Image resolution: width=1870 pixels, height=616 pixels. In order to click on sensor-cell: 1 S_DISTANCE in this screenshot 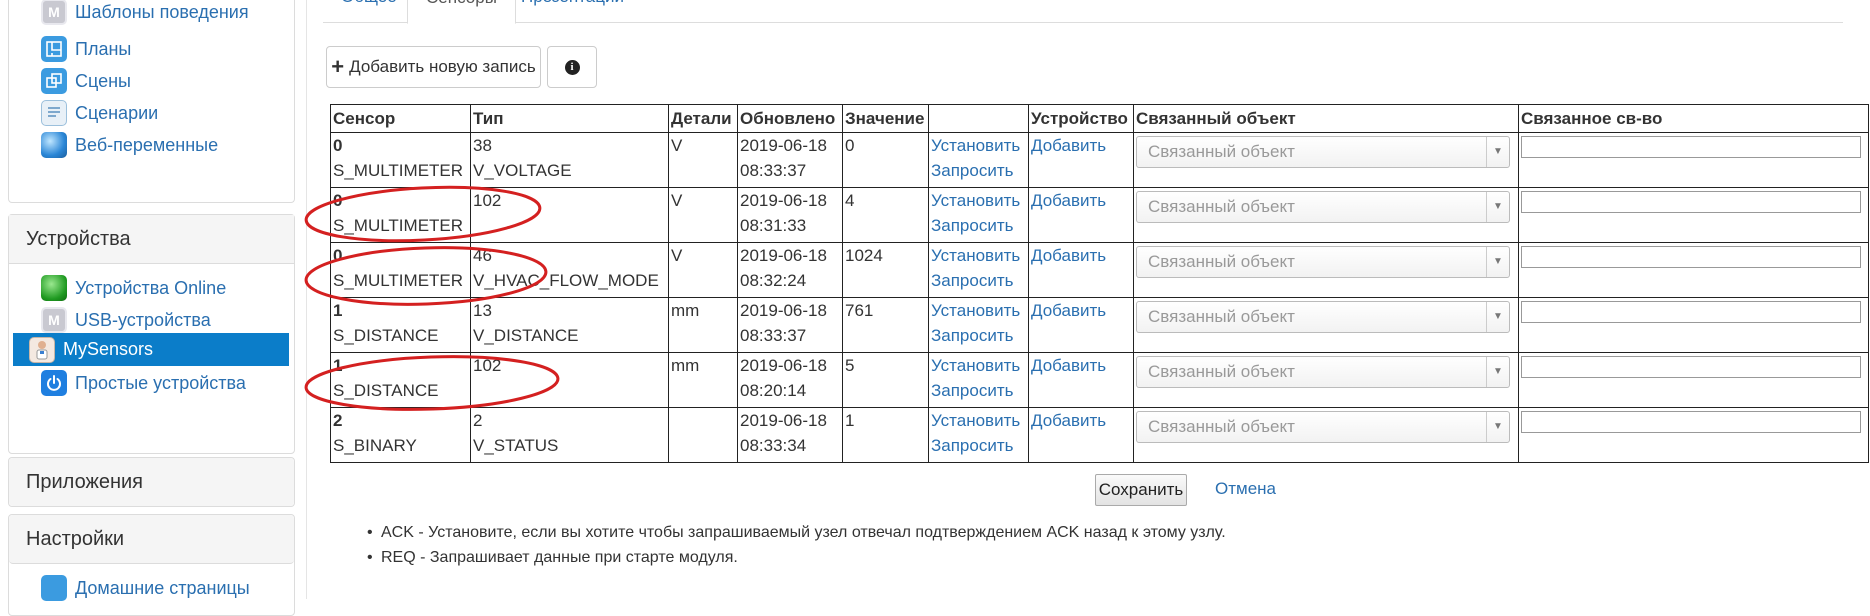, I will do `click(400, 380)`.